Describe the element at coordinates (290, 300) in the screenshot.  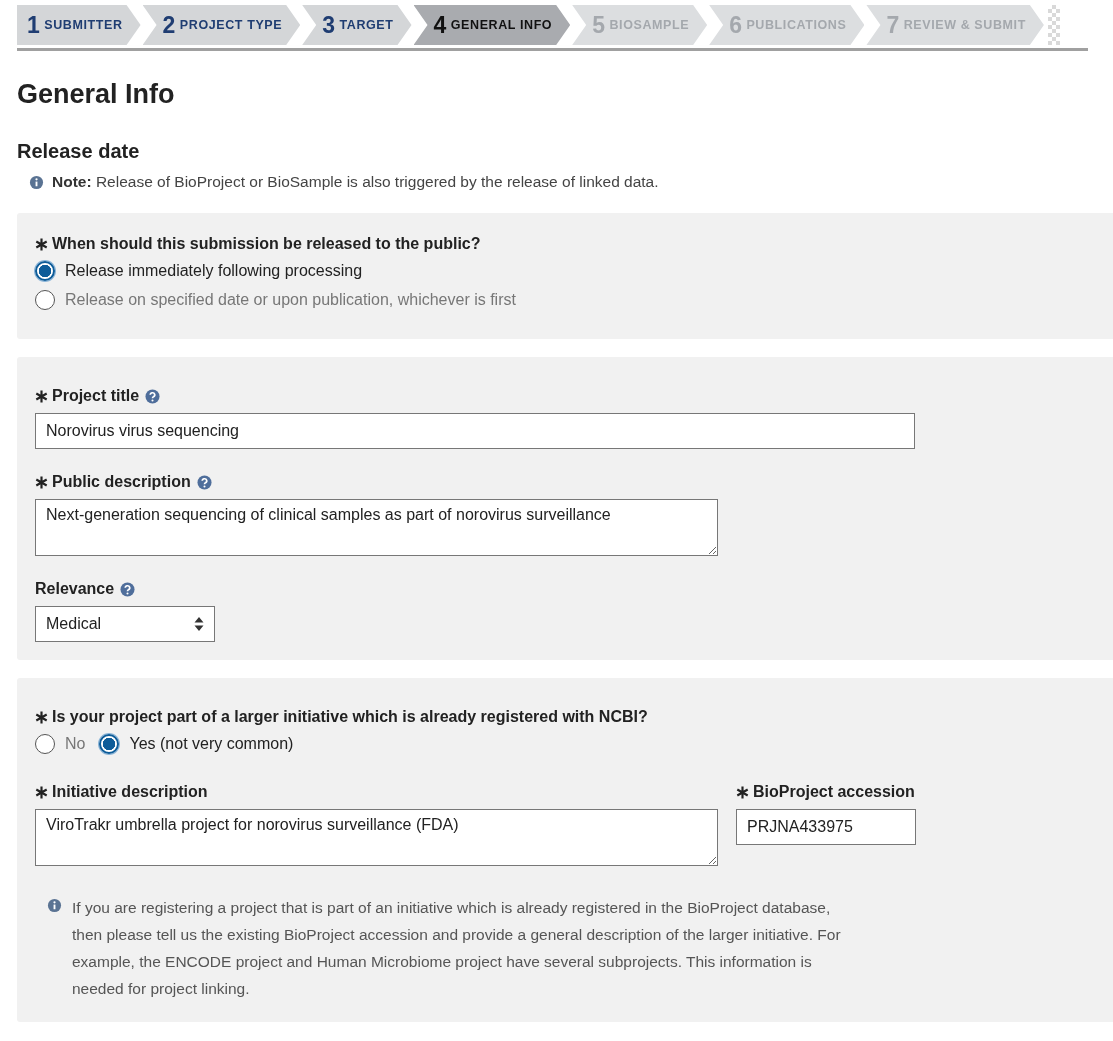
I see `radio-label: Release on specified date or upon publication, whichever is first` at that location.